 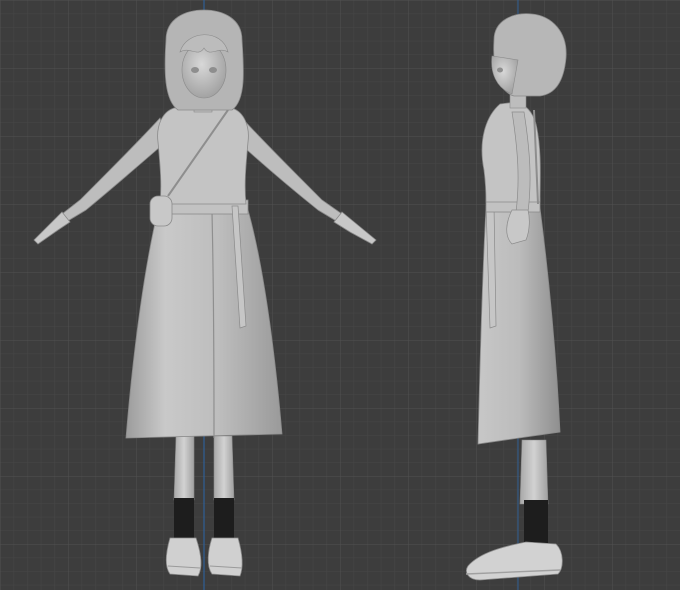 What do you see at coordinates (224, 468) in the screenshot?
I see `right-leg` at bounding box center [224, 468].